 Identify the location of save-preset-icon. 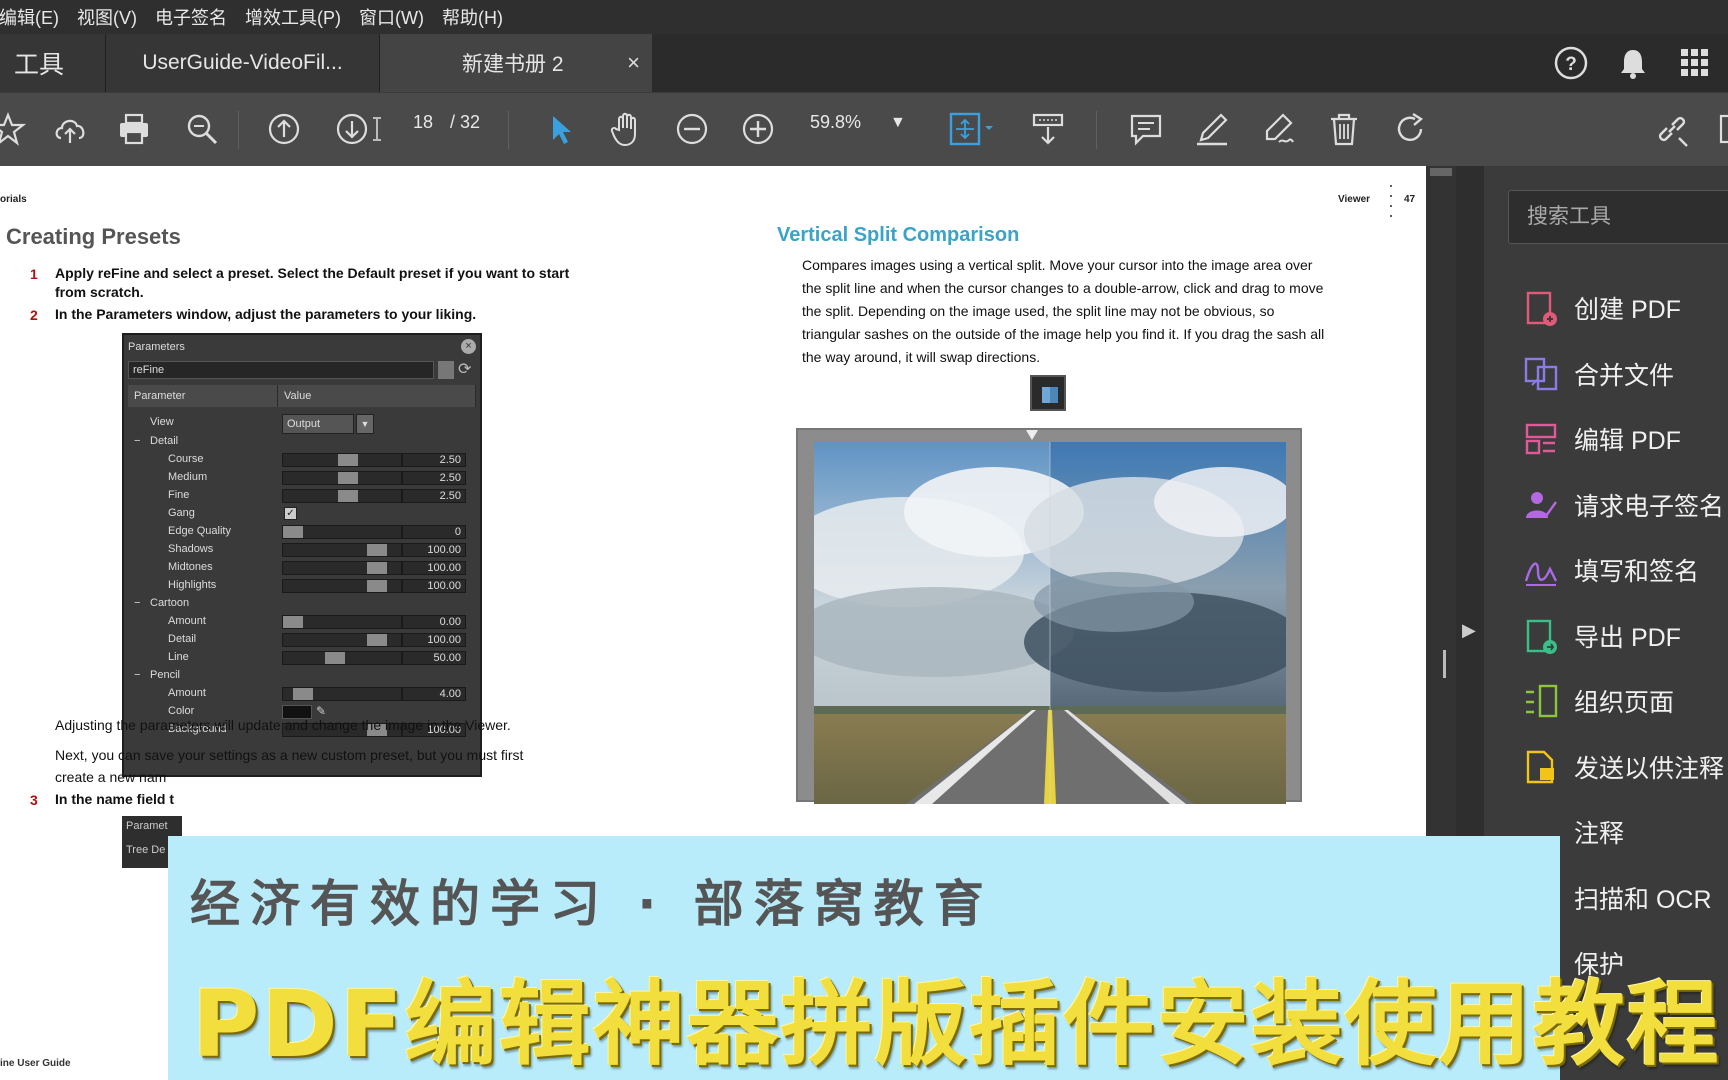
(446, 370).